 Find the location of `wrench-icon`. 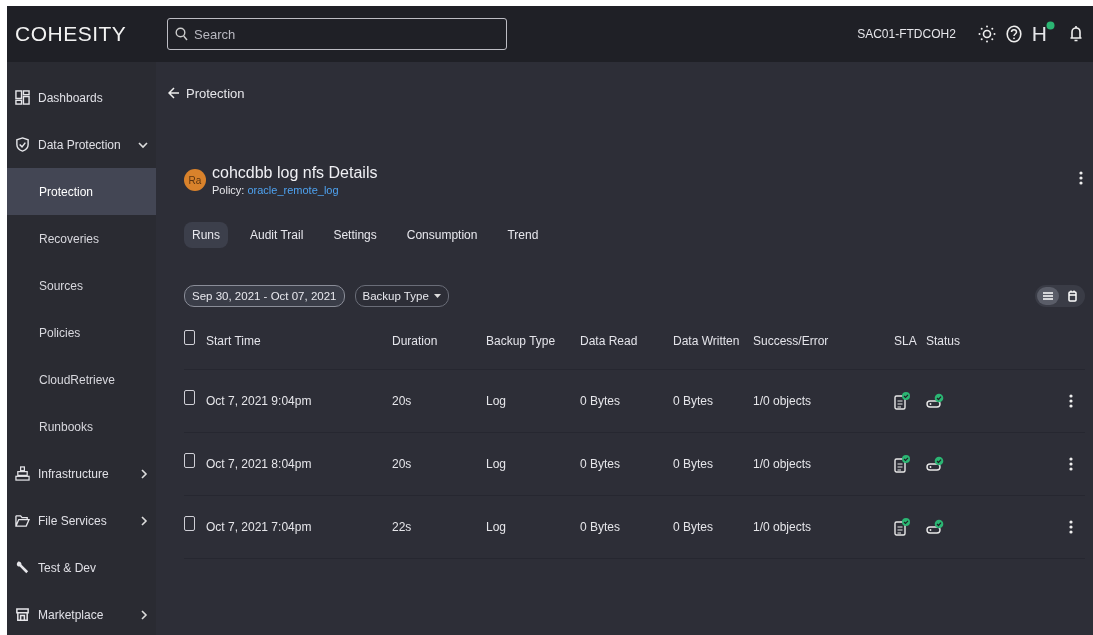

wrench-icon is located at coordinates (22, 567).